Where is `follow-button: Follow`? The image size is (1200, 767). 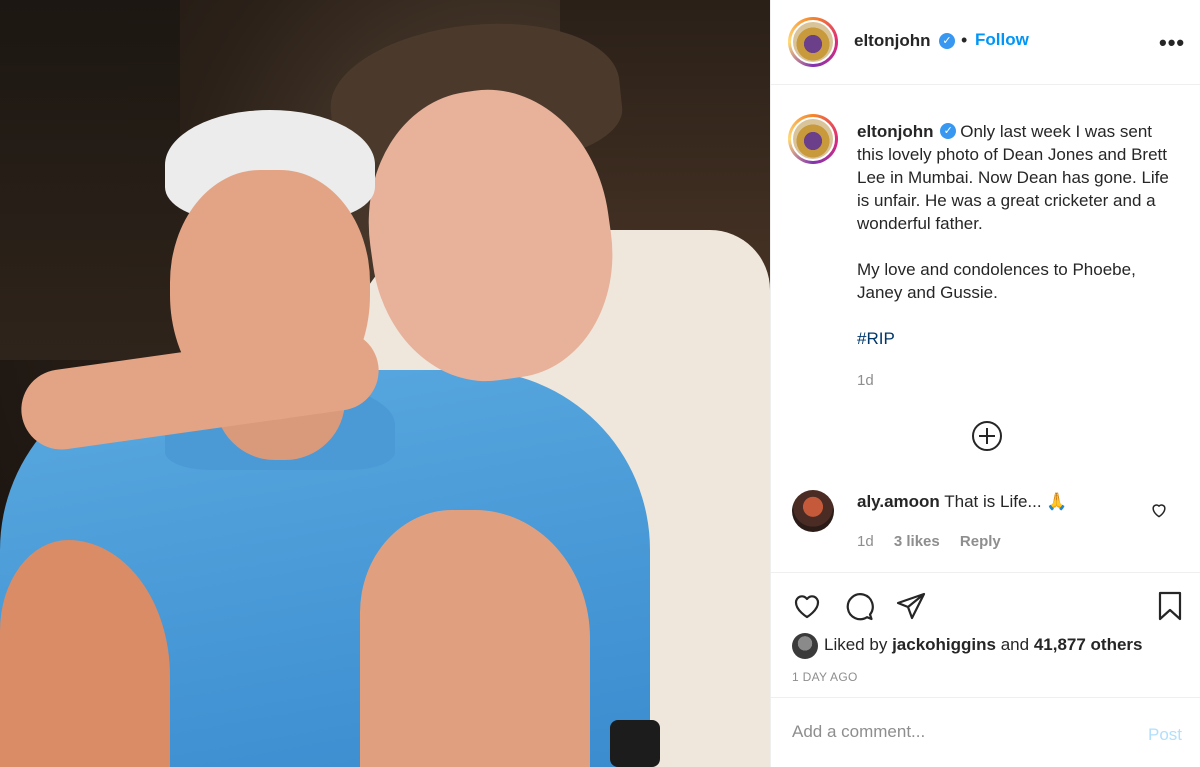
follow-button: Follow is located at coordinates (1002, 40).